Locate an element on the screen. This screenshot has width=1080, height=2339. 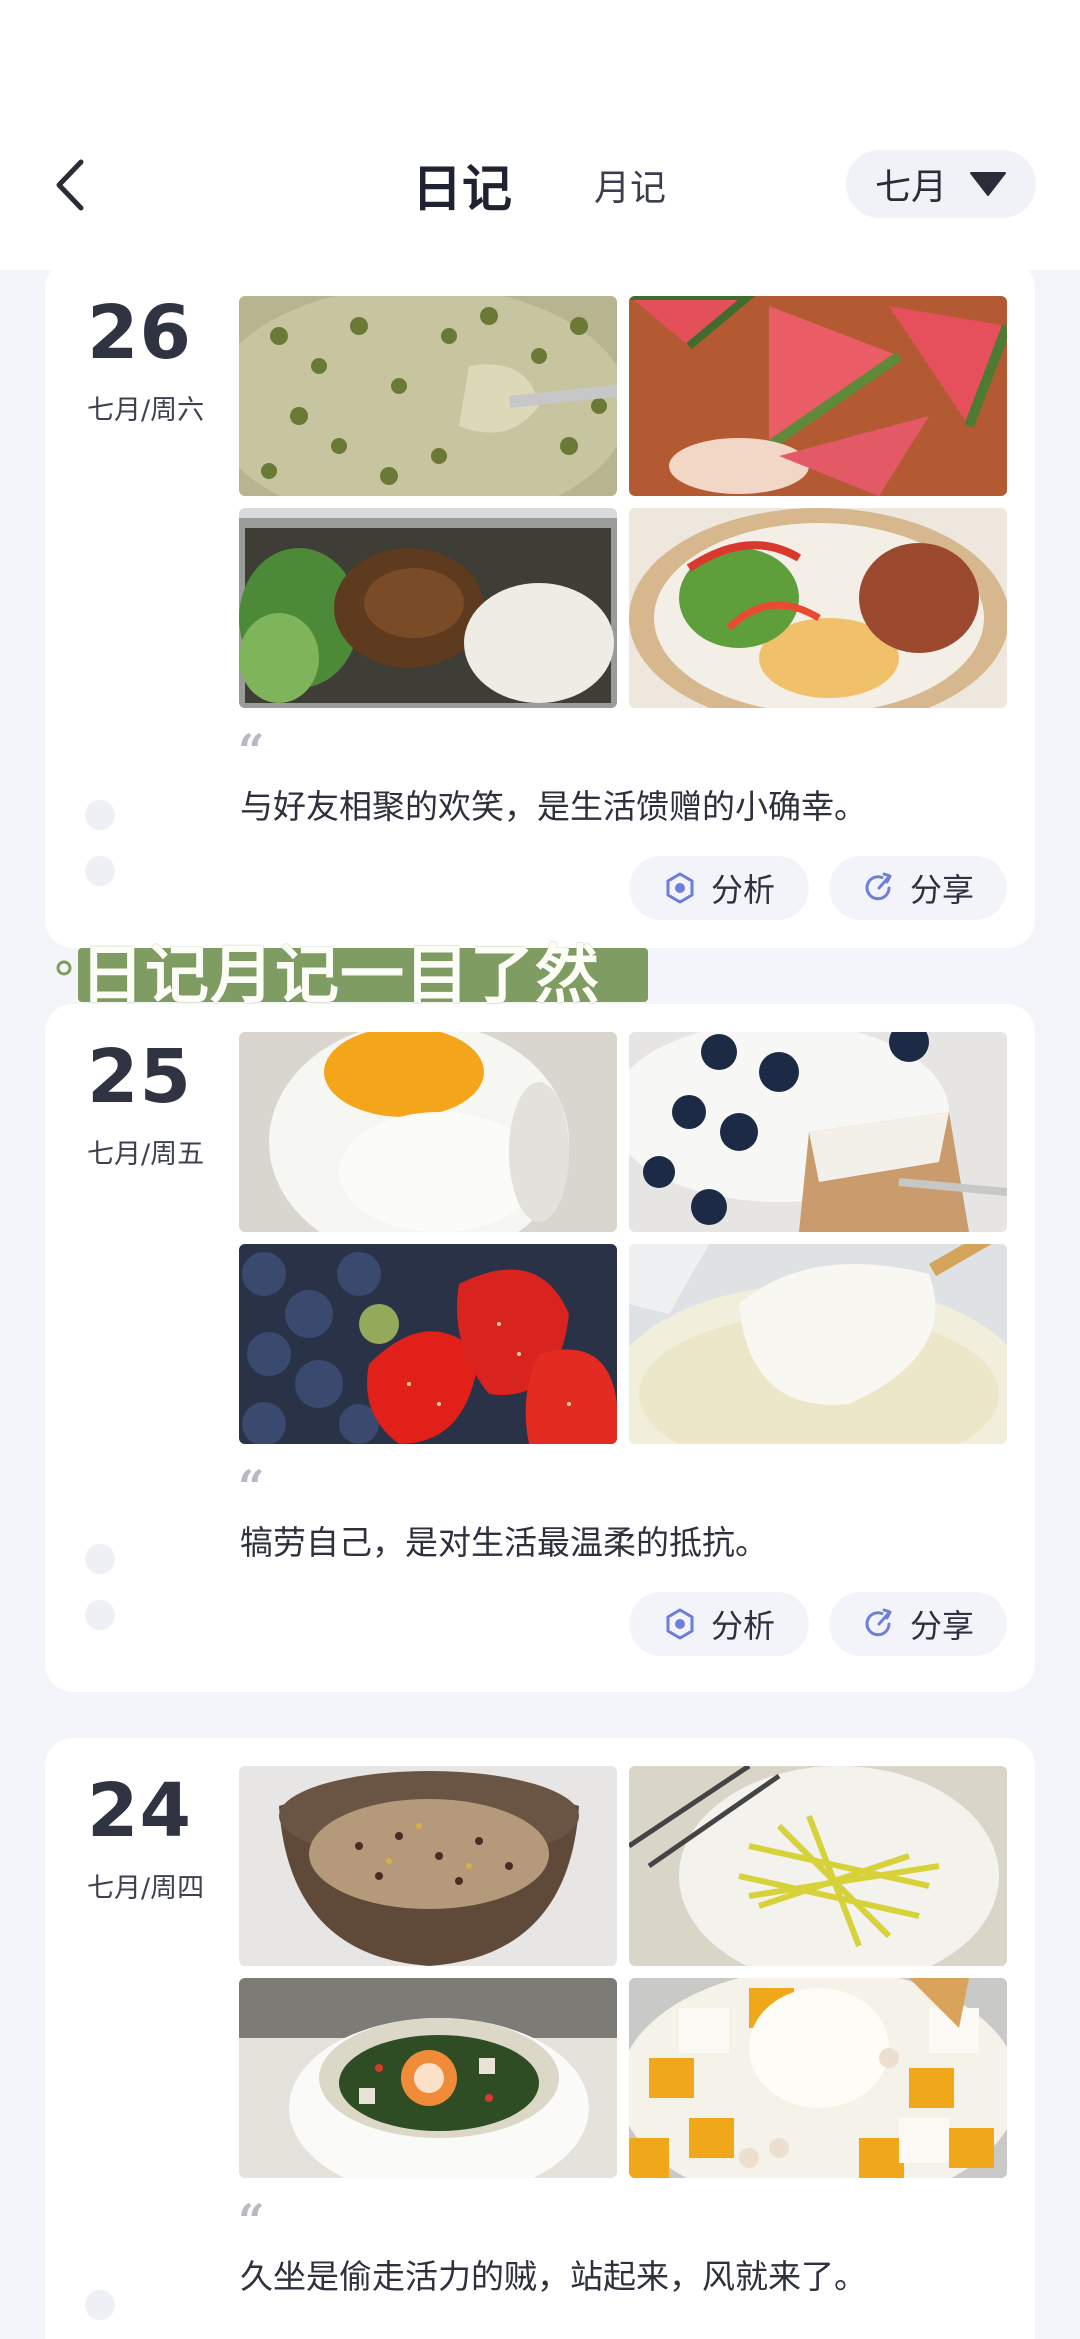
photo-yogurt-spoon is located at coordinates (818, 1344).